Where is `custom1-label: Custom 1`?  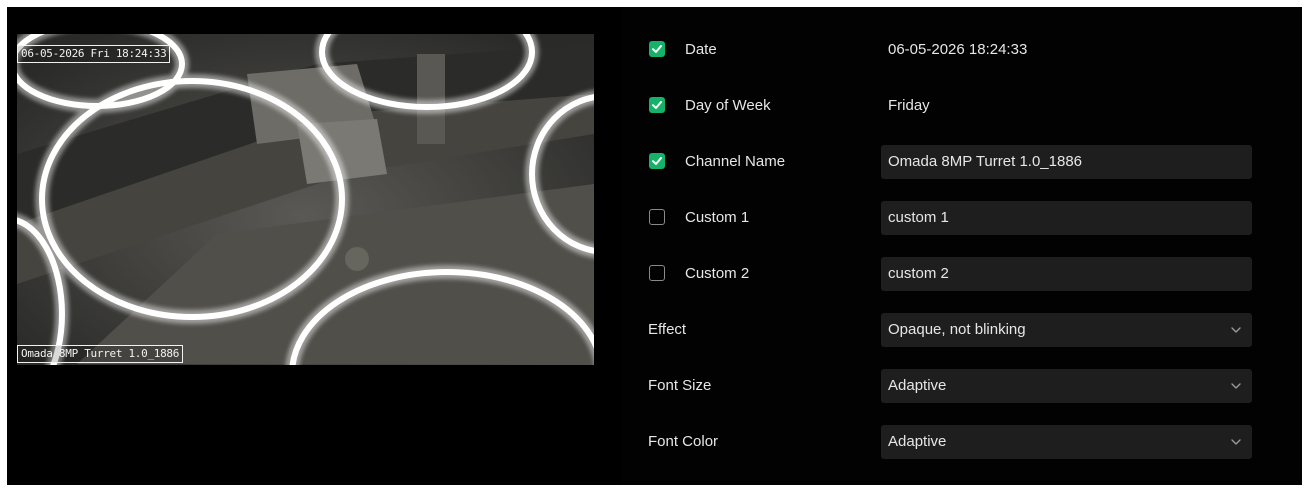
custom1-label: Custom 1 is located at coordinates (717, 217).